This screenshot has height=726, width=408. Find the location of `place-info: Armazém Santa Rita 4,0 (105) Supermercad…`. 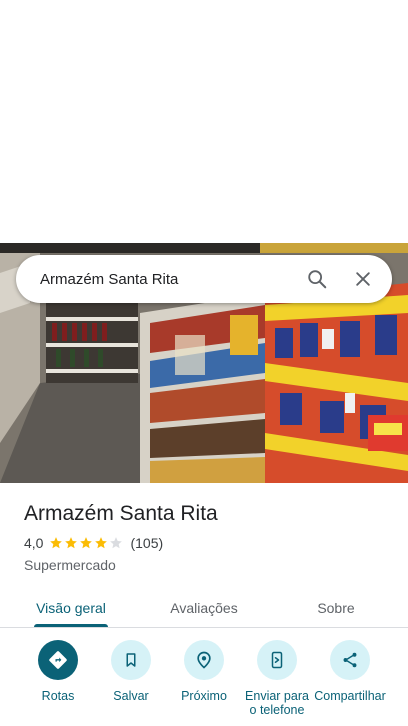

place-info: Armazém Santa Rita 4,0 (105) Supermercad… is located at coordinates (209, 536).